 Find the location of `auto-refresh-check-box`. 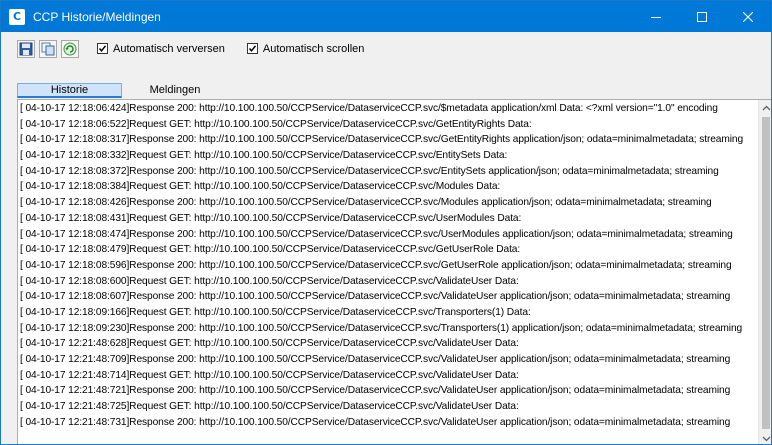

auto-refresh-check-box is located at coordinates (102, 48).